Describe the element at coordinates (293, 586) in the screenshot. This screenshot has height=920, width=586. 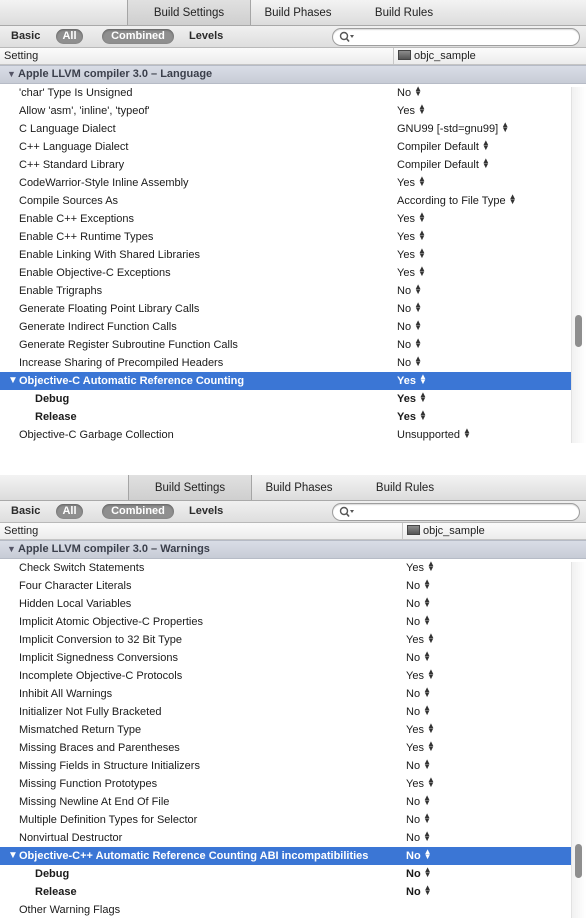
I see `setting-row: Four Character Literals No ▲ ▼` at that location.